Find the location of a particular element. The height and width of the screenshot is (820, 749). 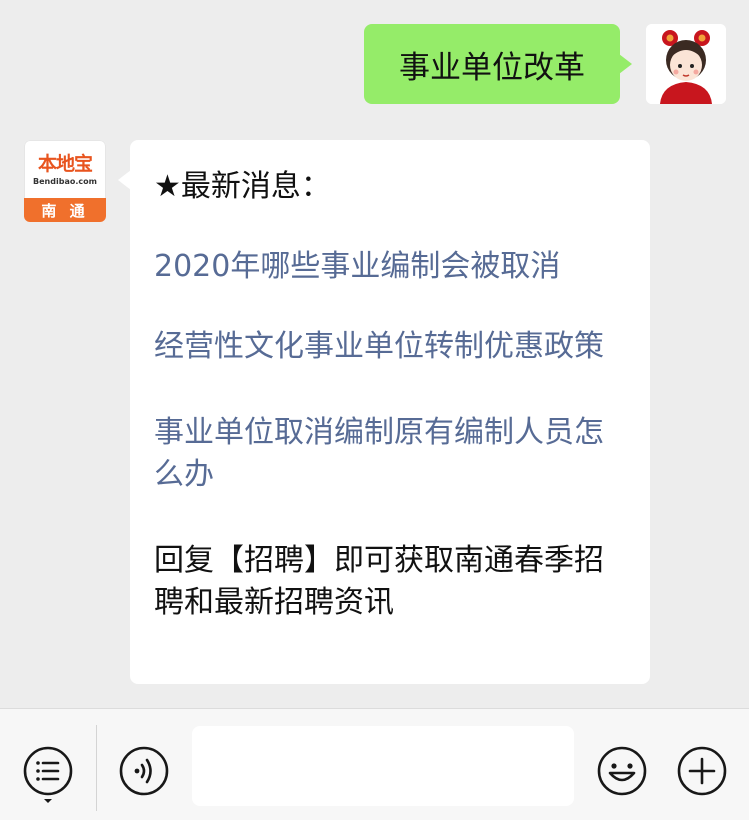

message-link: 经营性文化事业单位转制优惠政策 is located at coordinates (390, 347).